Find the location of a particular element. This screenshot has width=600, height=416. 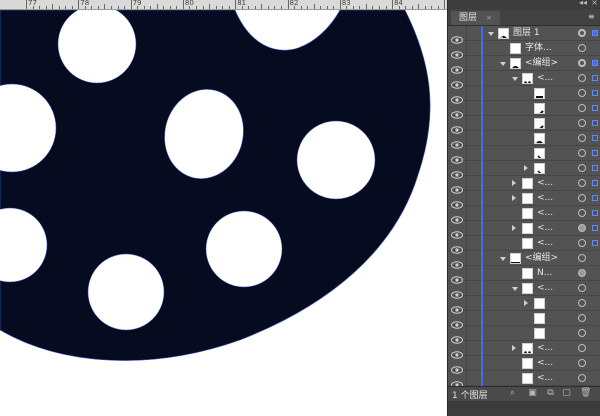

make-clipping-mask-icon: ▣ is located at coordinates (532, 393).